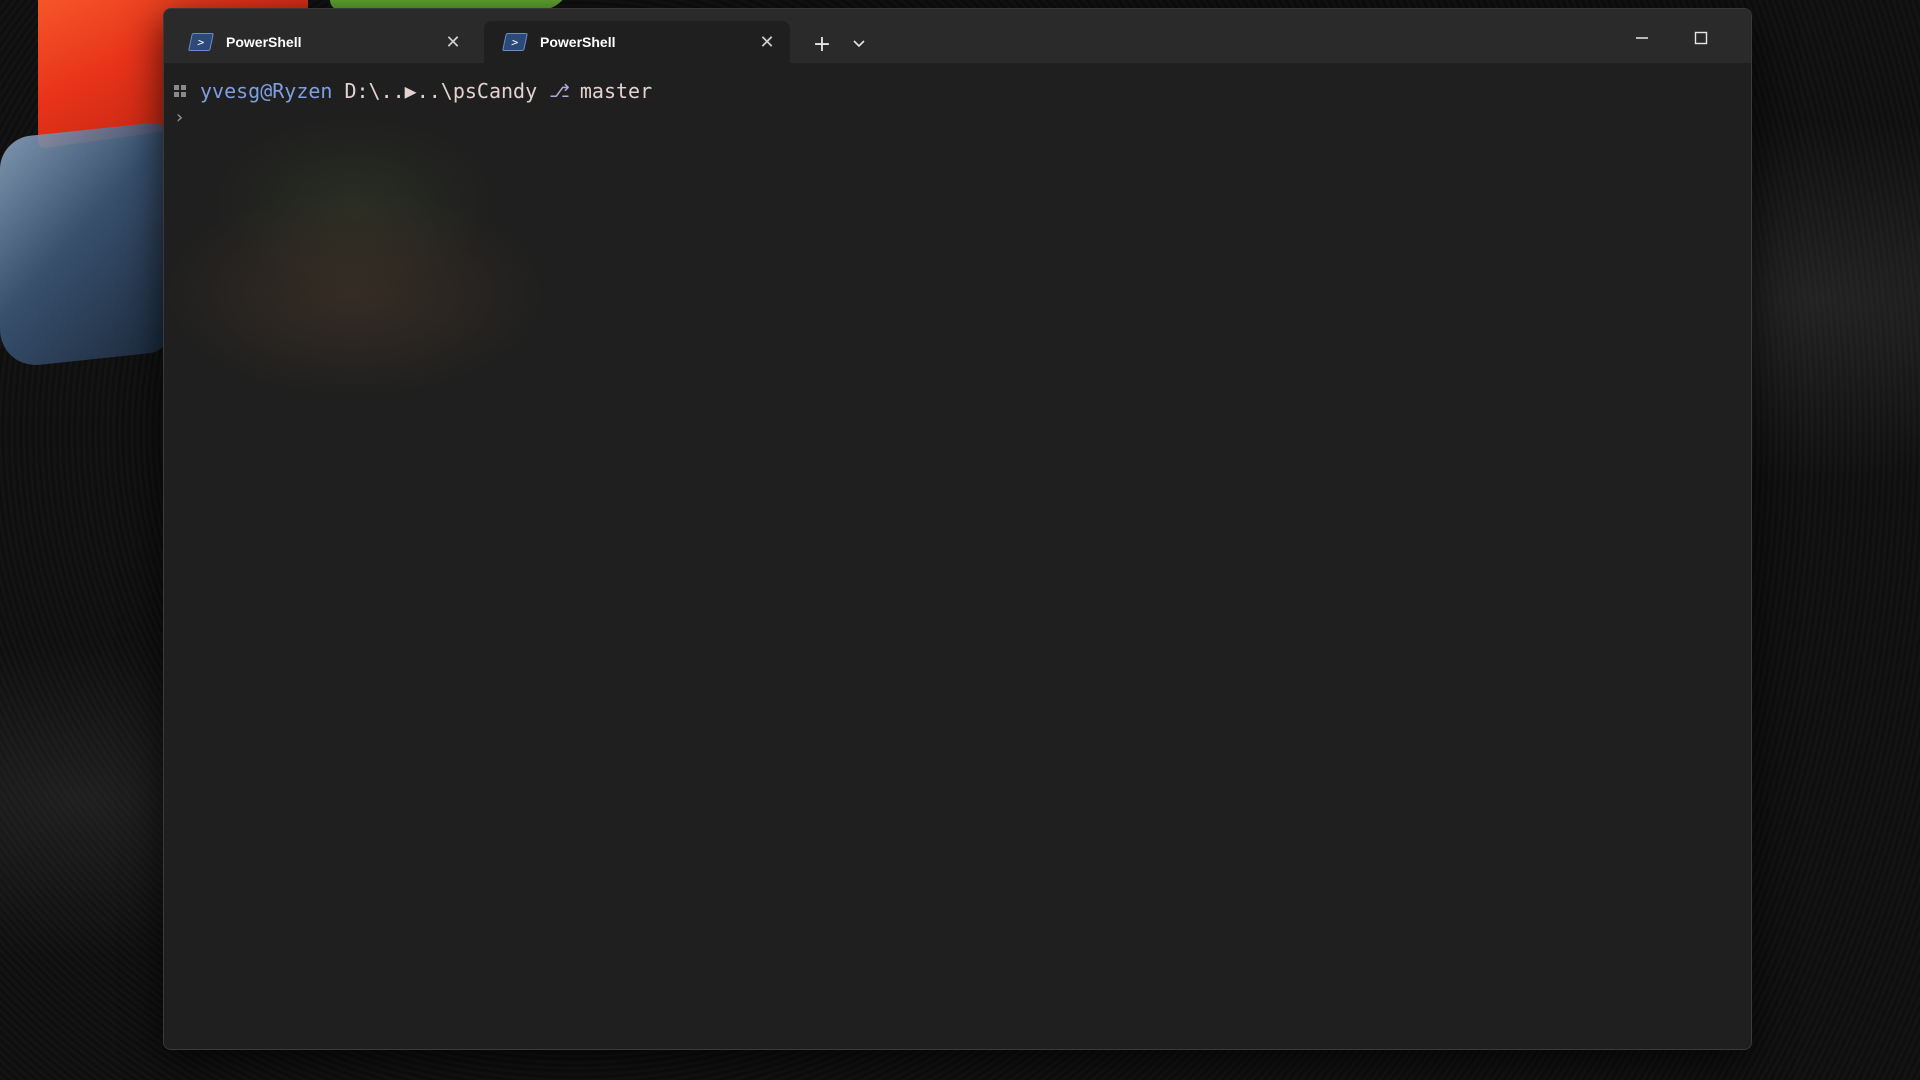 The image size is (1920, 1080). What do you see at coordinates (957, 36) in the screenshot?
I see `title-bar: > PowerShell ✕ > PowerShell ✕ +` at bounding box center [957, 36].